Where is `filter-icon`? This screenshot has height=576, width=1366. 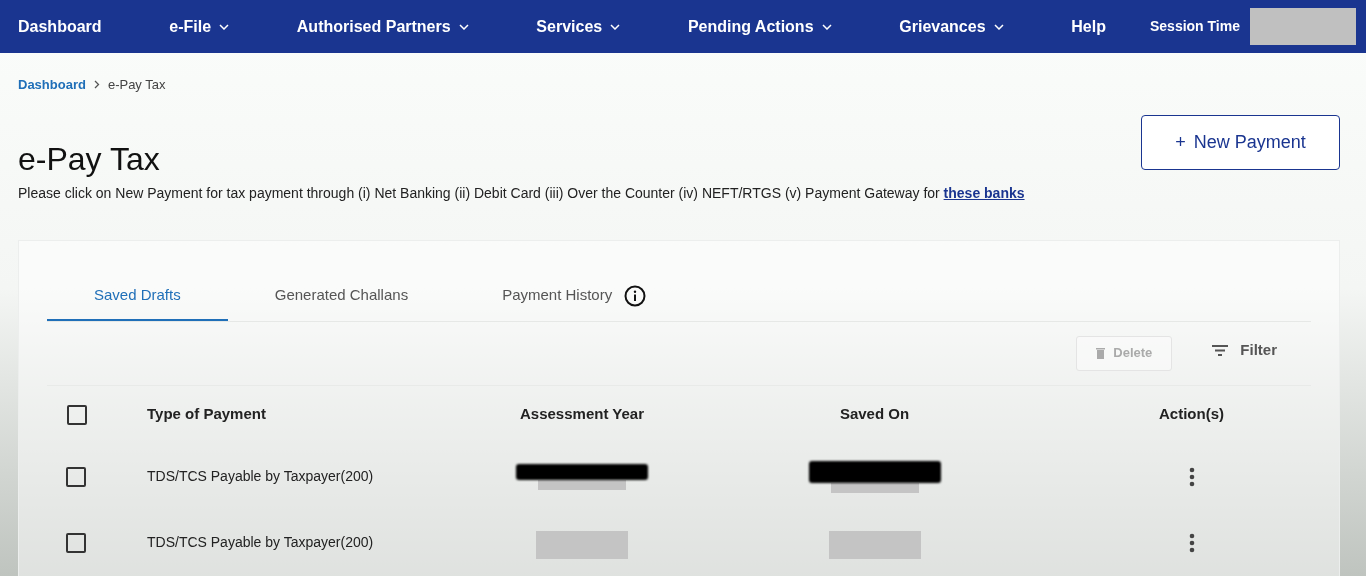 filter-icon is located at coordinates (1220, 350).